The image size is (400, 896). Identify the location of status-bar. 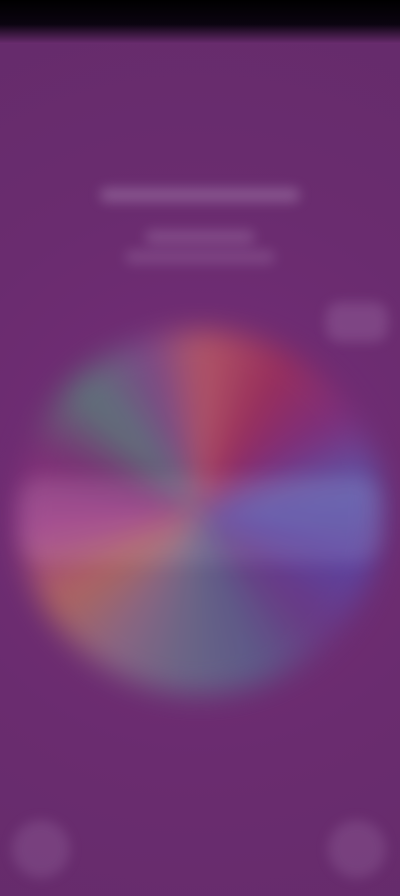
(200, 22).